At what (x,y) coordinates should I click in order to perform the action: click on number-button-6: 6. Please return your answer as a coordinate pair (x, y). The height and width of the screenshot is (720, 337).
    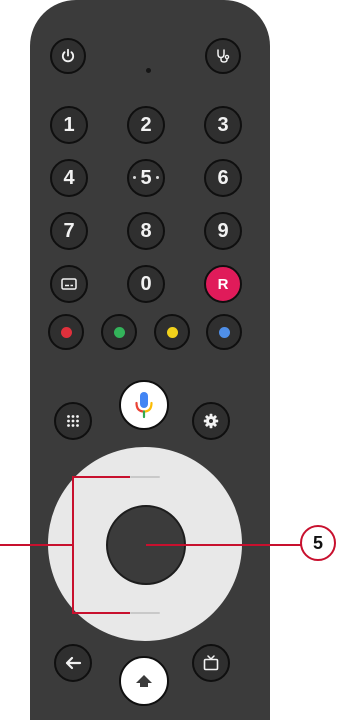
    Looking at the image, I should click on (223, 178).